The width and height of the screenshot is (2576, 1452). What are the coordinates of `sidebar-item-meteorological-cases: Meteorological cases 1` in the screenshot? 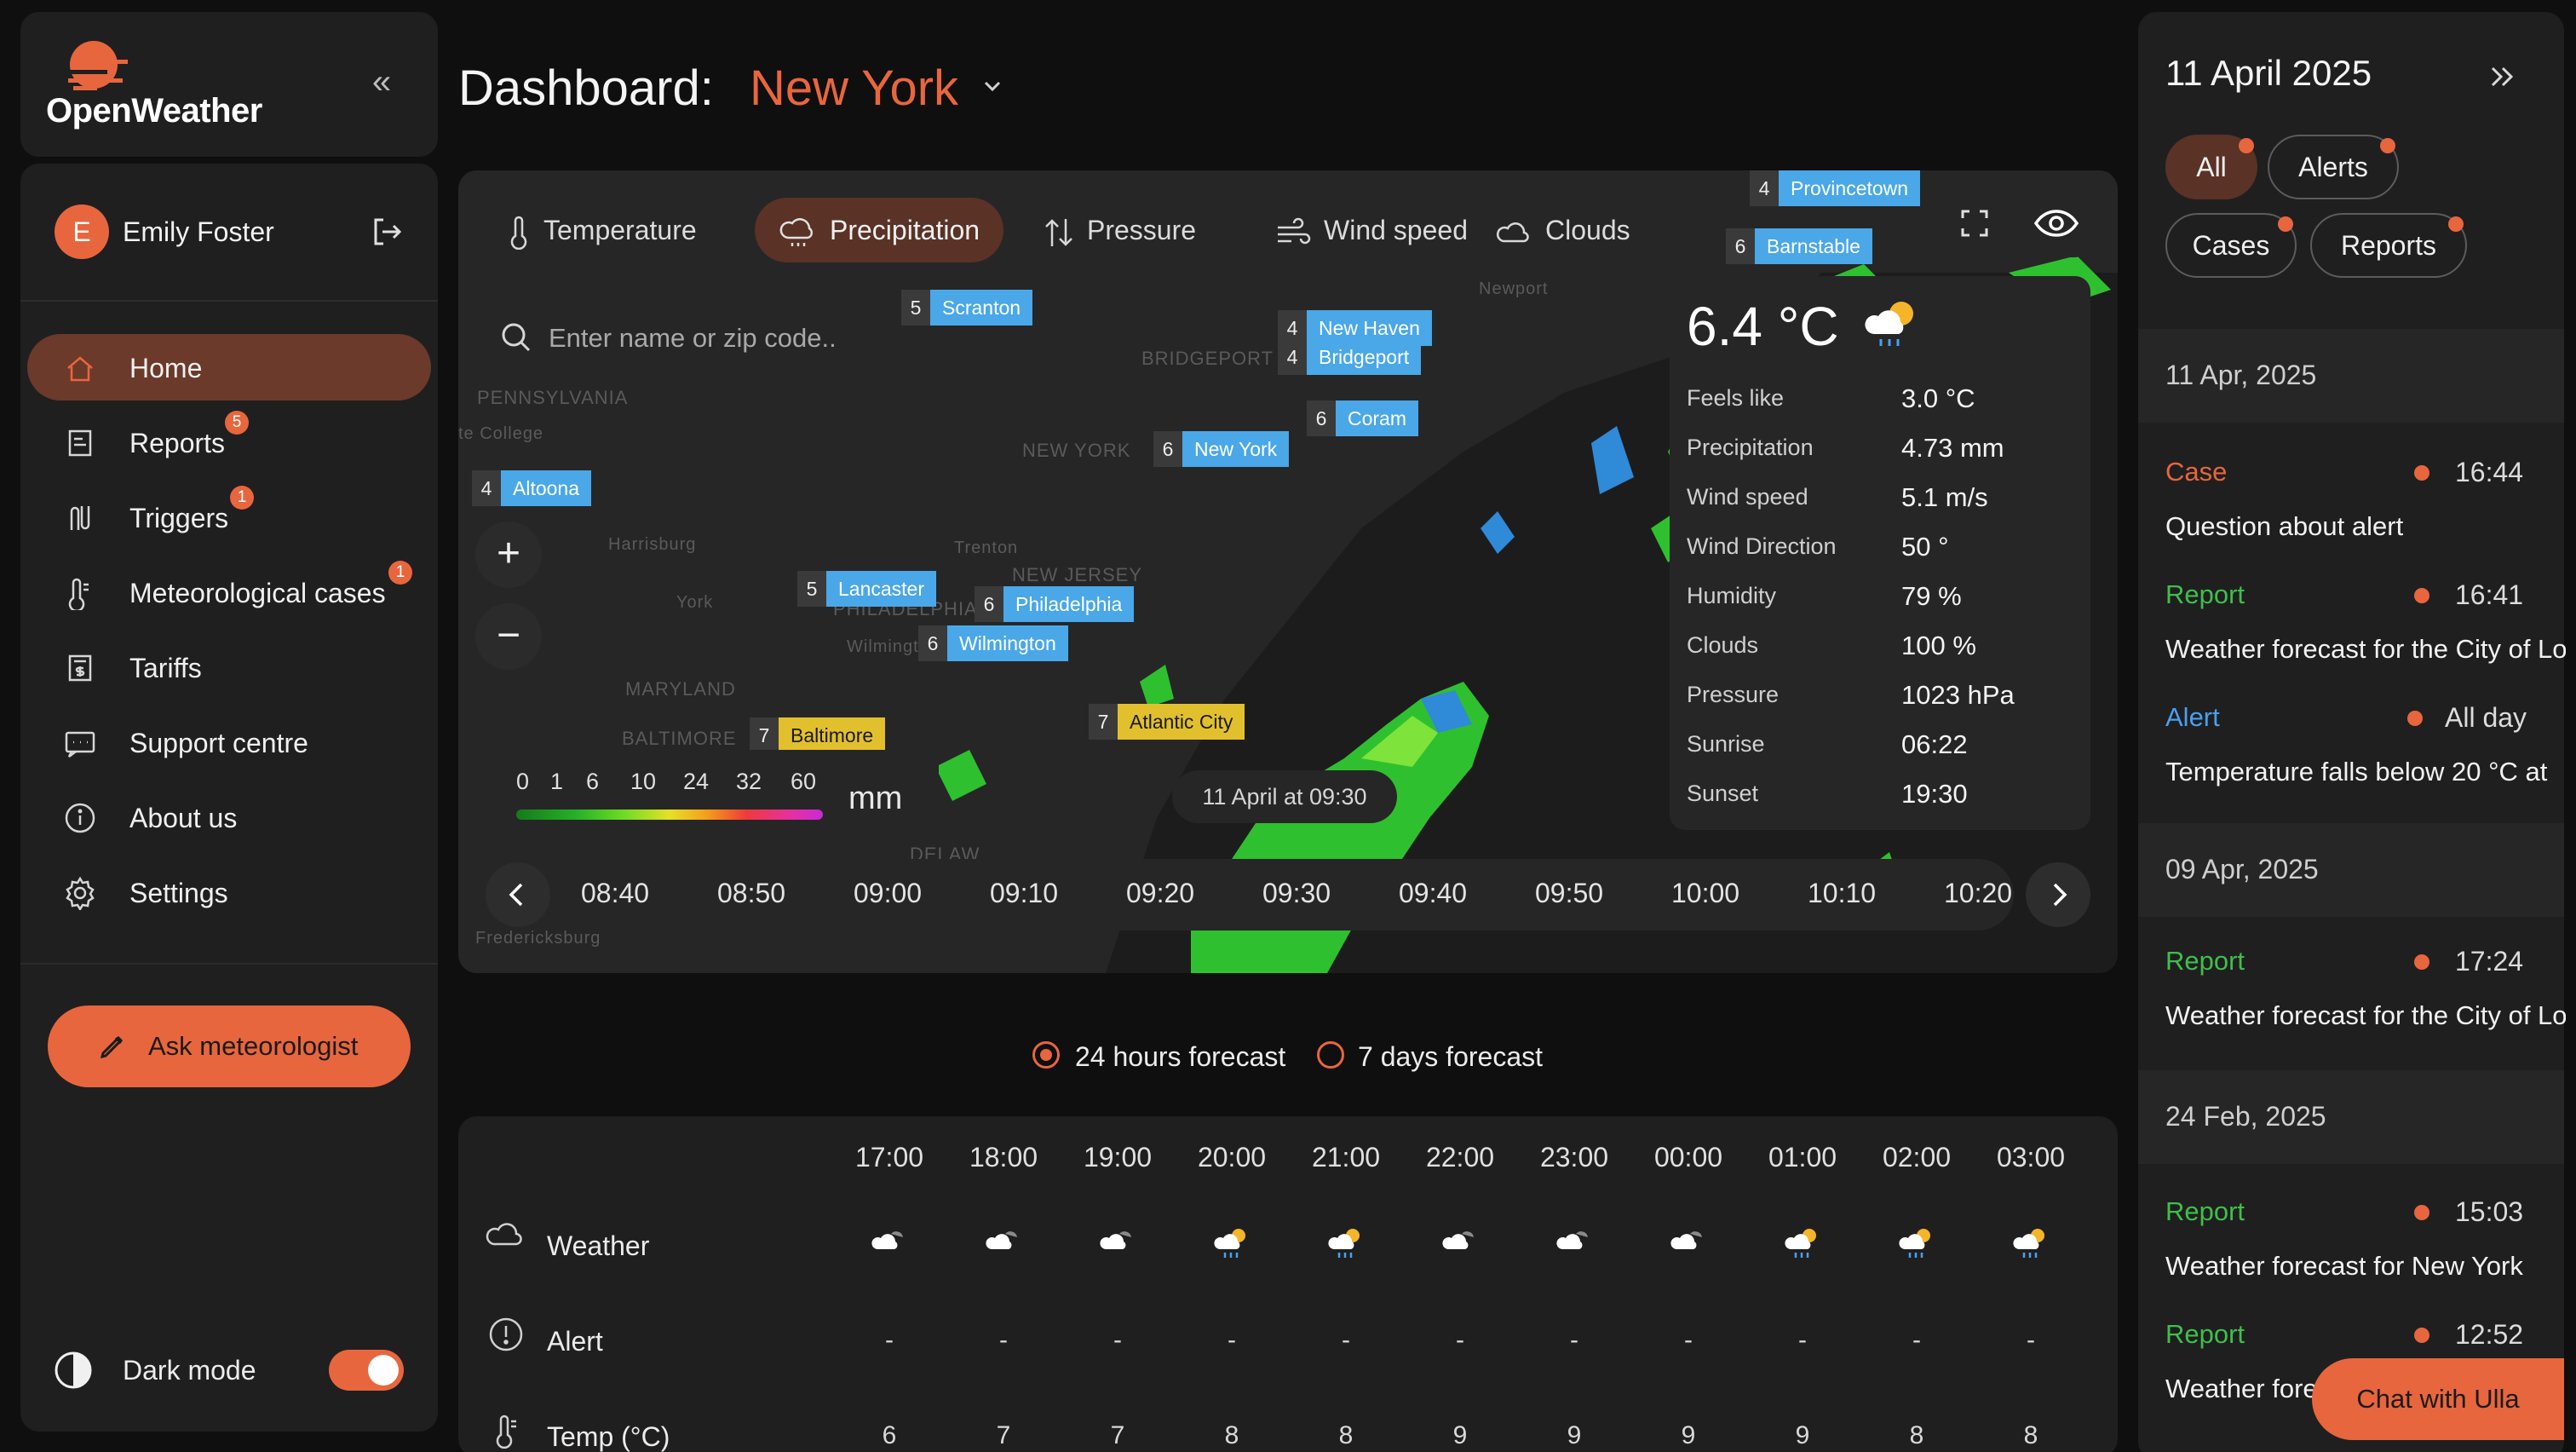 It's located at (229, 592).